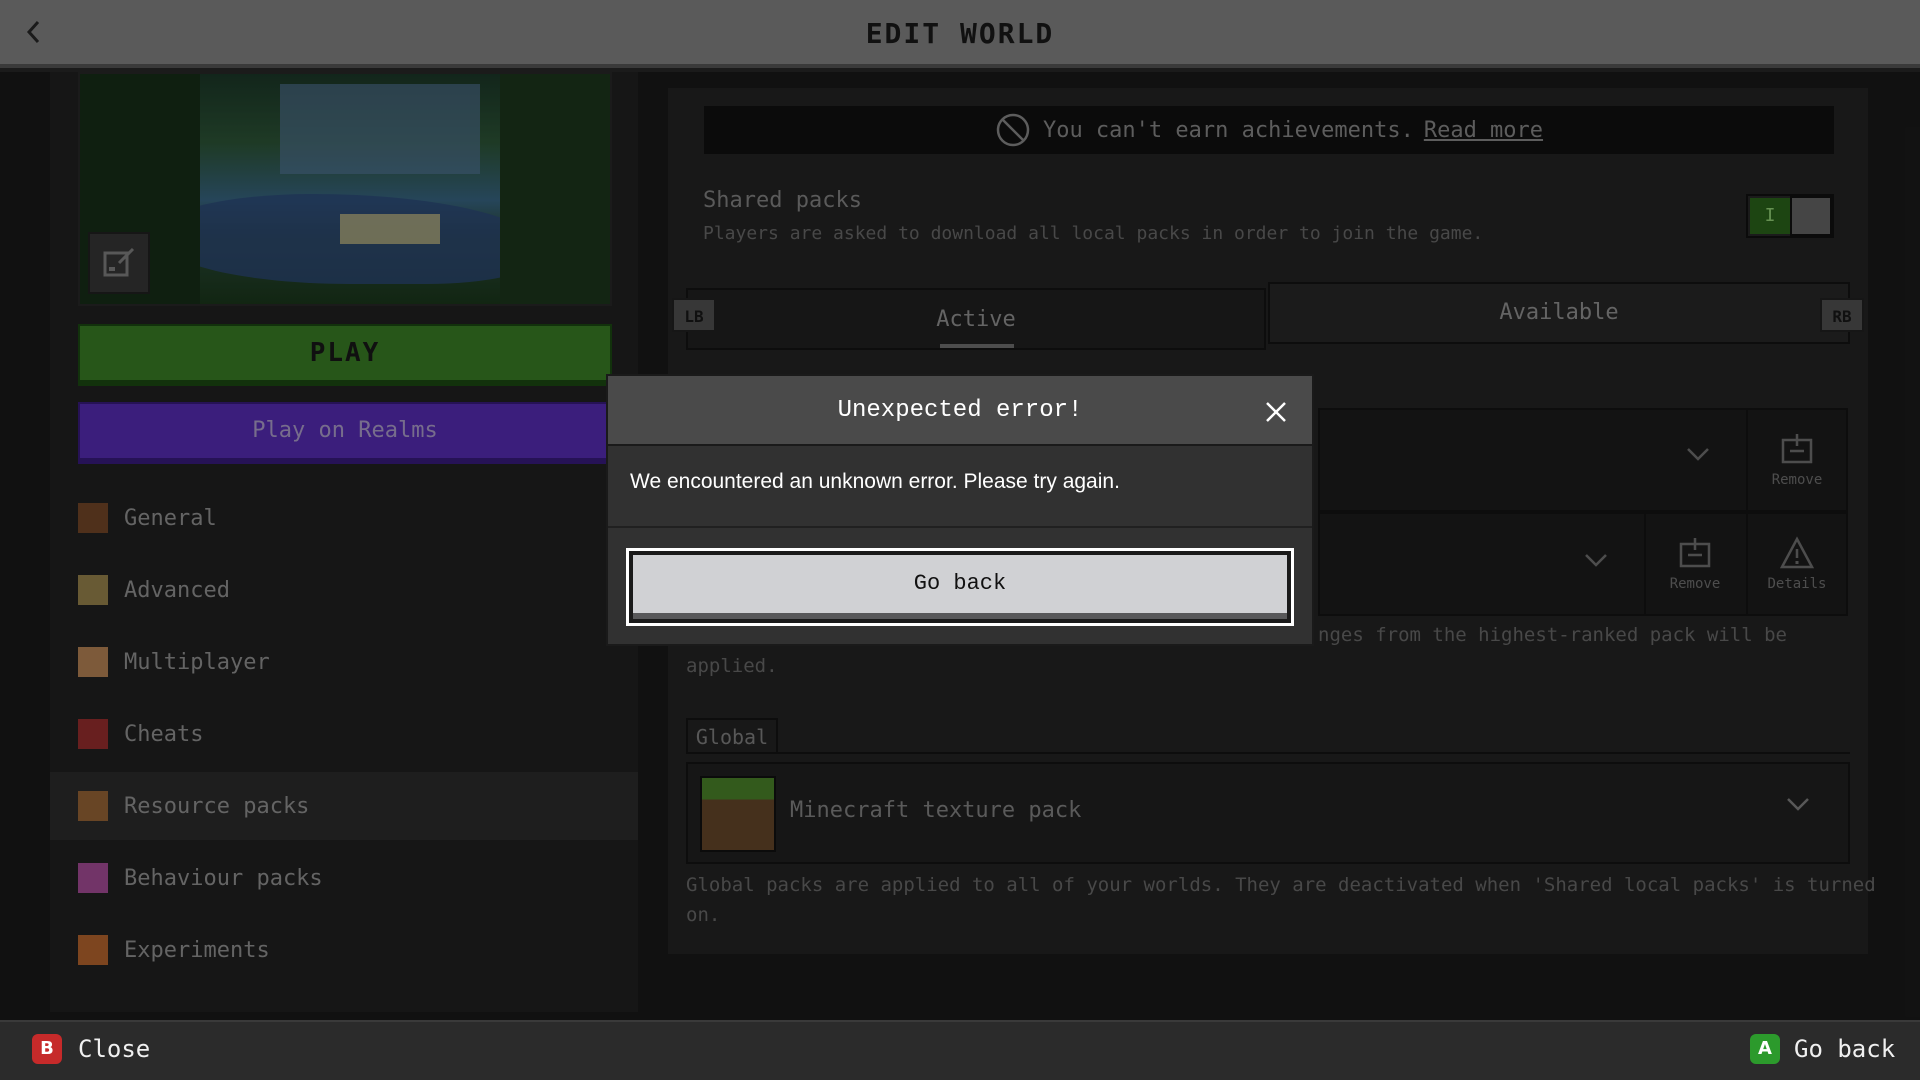 The image size is (1920, 1080). Describe the element at coordinates (960, 587) in the screenshot. I see `go-back-button: Go back` at that location.